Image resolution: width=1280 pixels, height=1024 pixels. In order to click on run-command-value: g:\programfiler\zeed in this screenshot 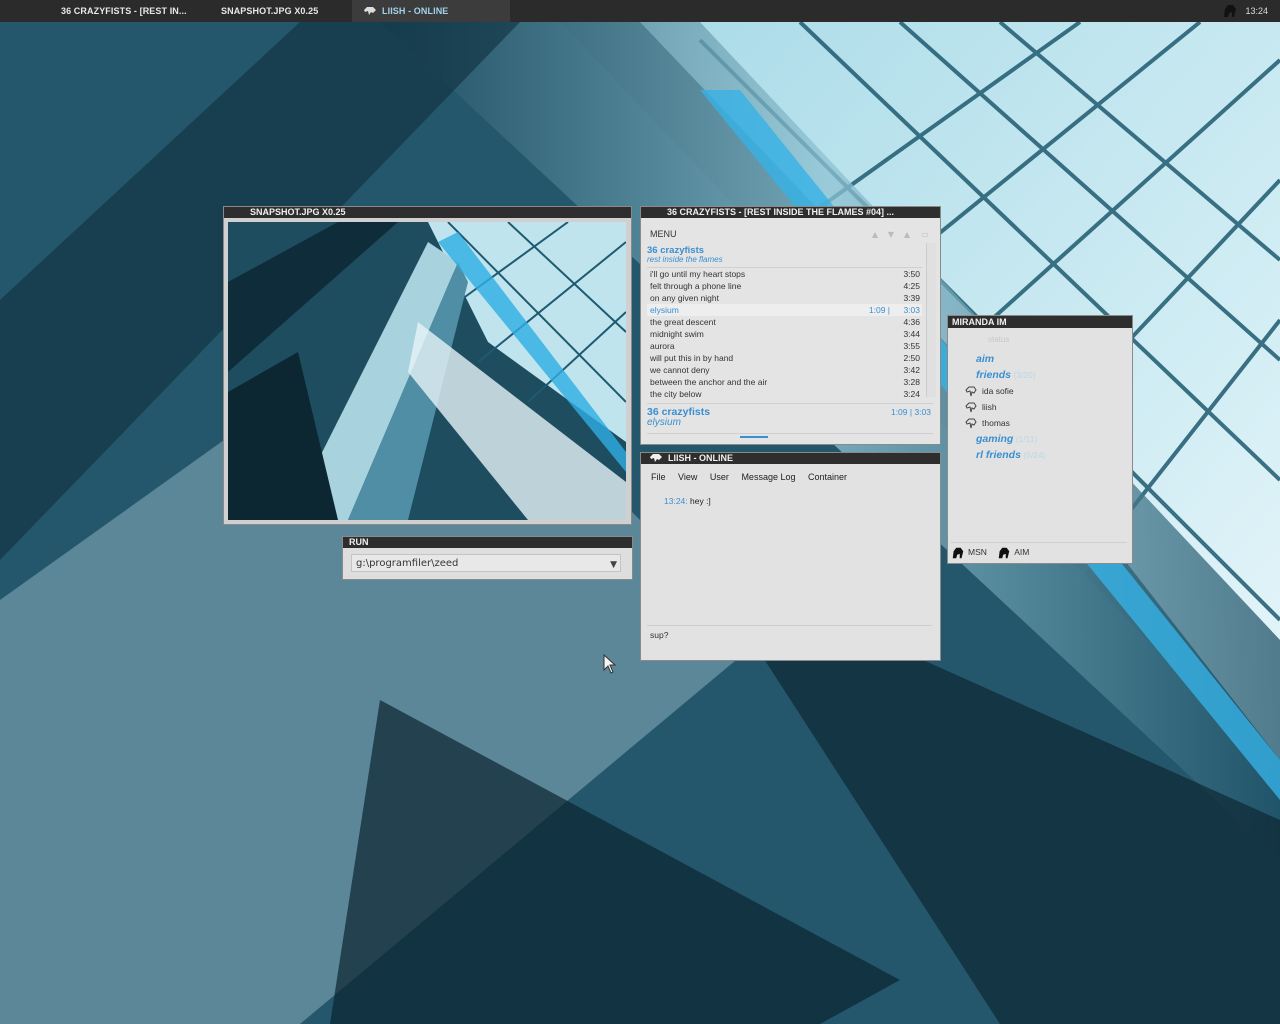, I will do `click(407, 563)`.